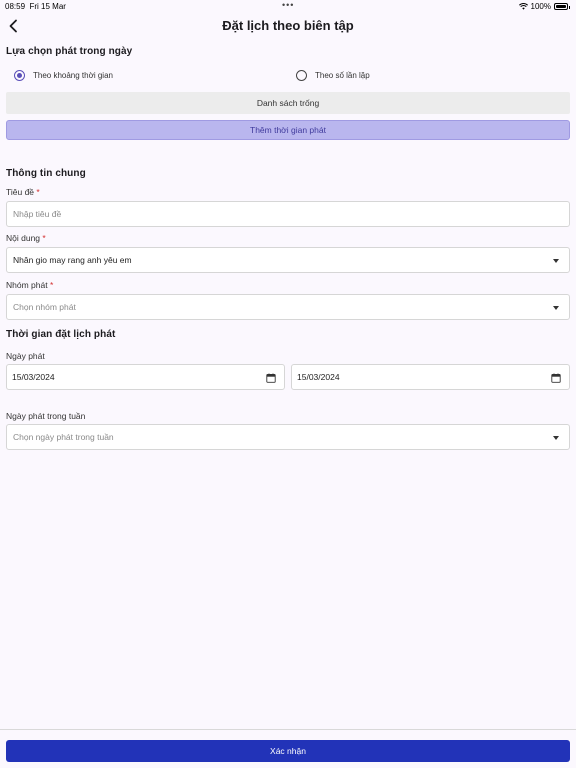 The image size is (576, 768). What do you see at coordinates (562, 6) in the screenshot?
I see `battery-icon` at bounding box center [562, 6].